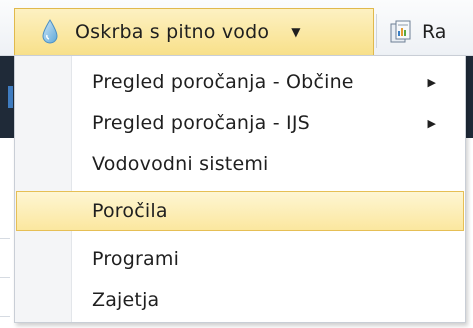 The height and width of the screenshot is (328, 473). I want to click on menu-reports: Ra, so click(416, 31).